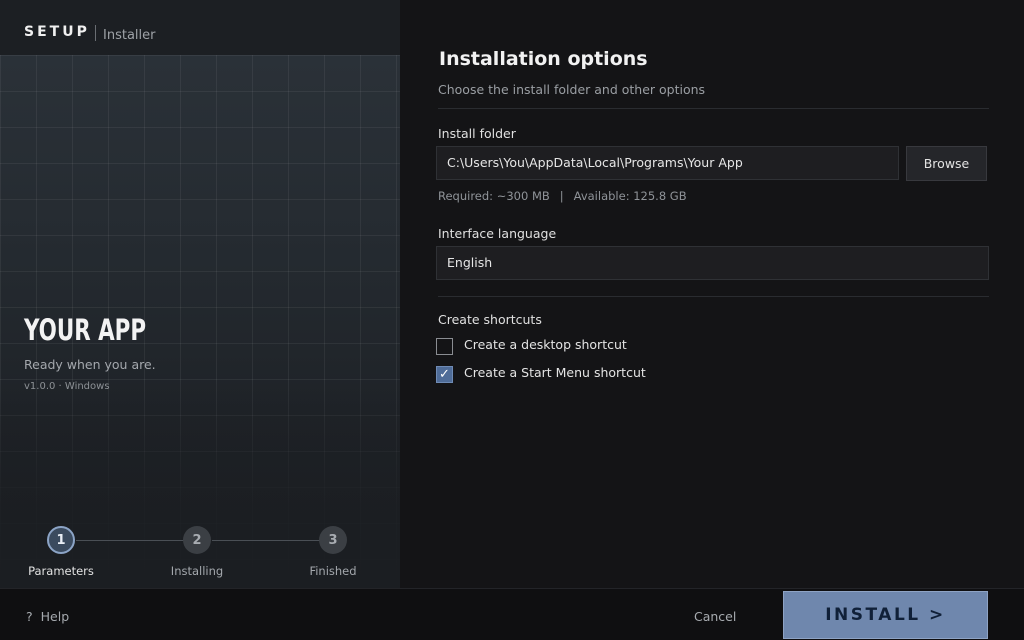 Image resolution: width=1024 pixels, height=640 pixels. I want to click on step-parameters: 1 Parameters, so click(61, 552).